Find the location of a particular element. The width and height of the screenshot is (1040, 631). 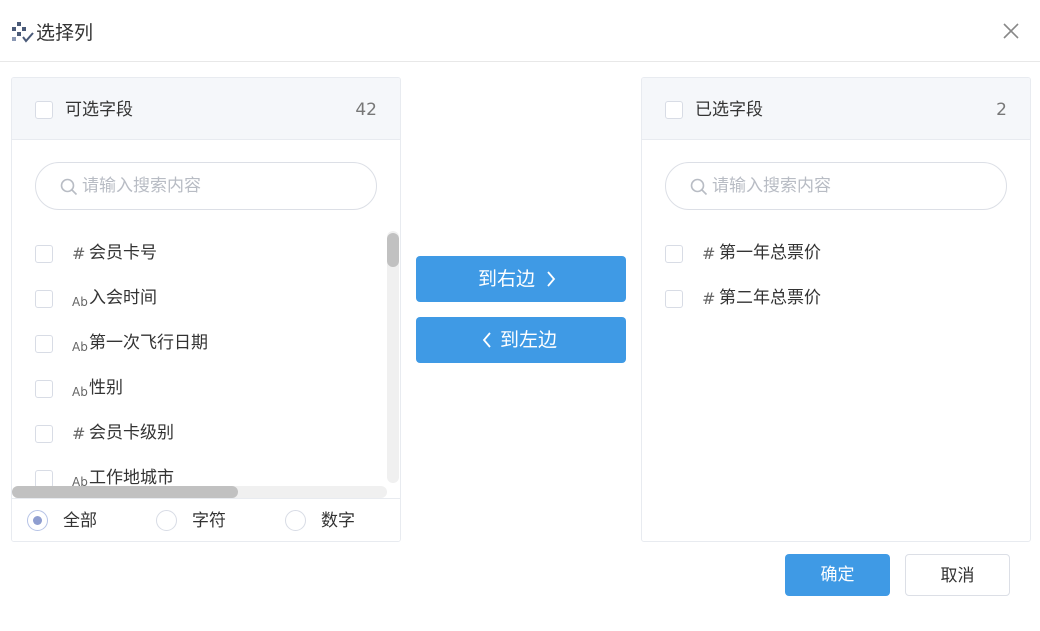

list-item: Ab 性别 is located at coordinates (199, 388).